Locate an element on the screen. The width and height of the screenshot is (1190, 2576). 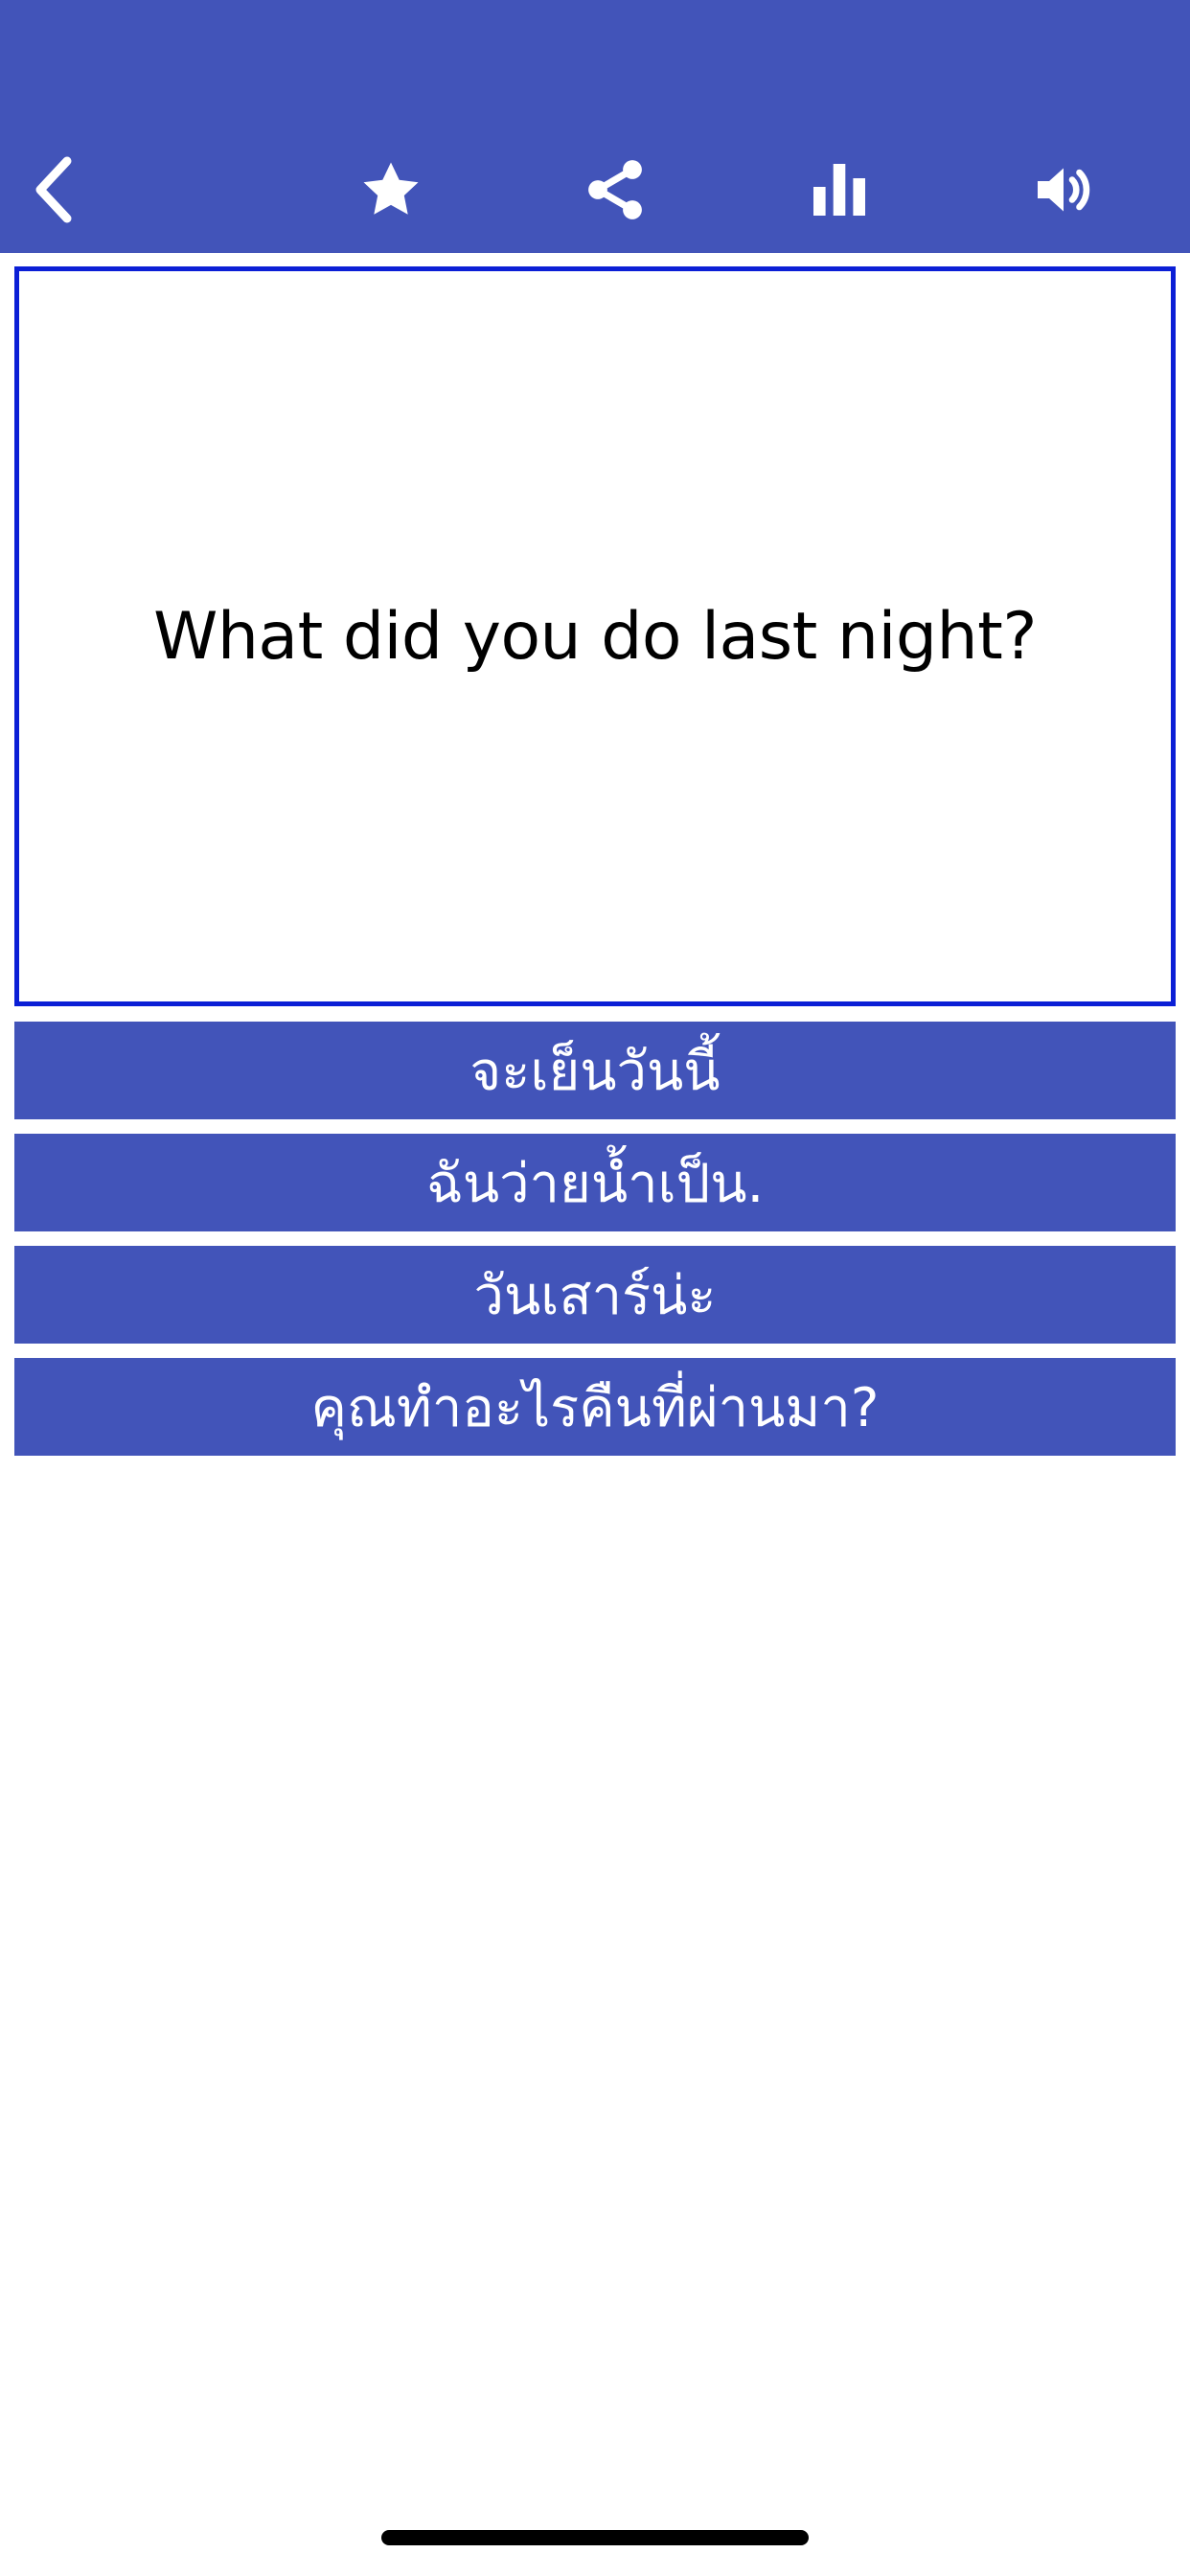
home-indicator is located at coordinates (595, 2537).